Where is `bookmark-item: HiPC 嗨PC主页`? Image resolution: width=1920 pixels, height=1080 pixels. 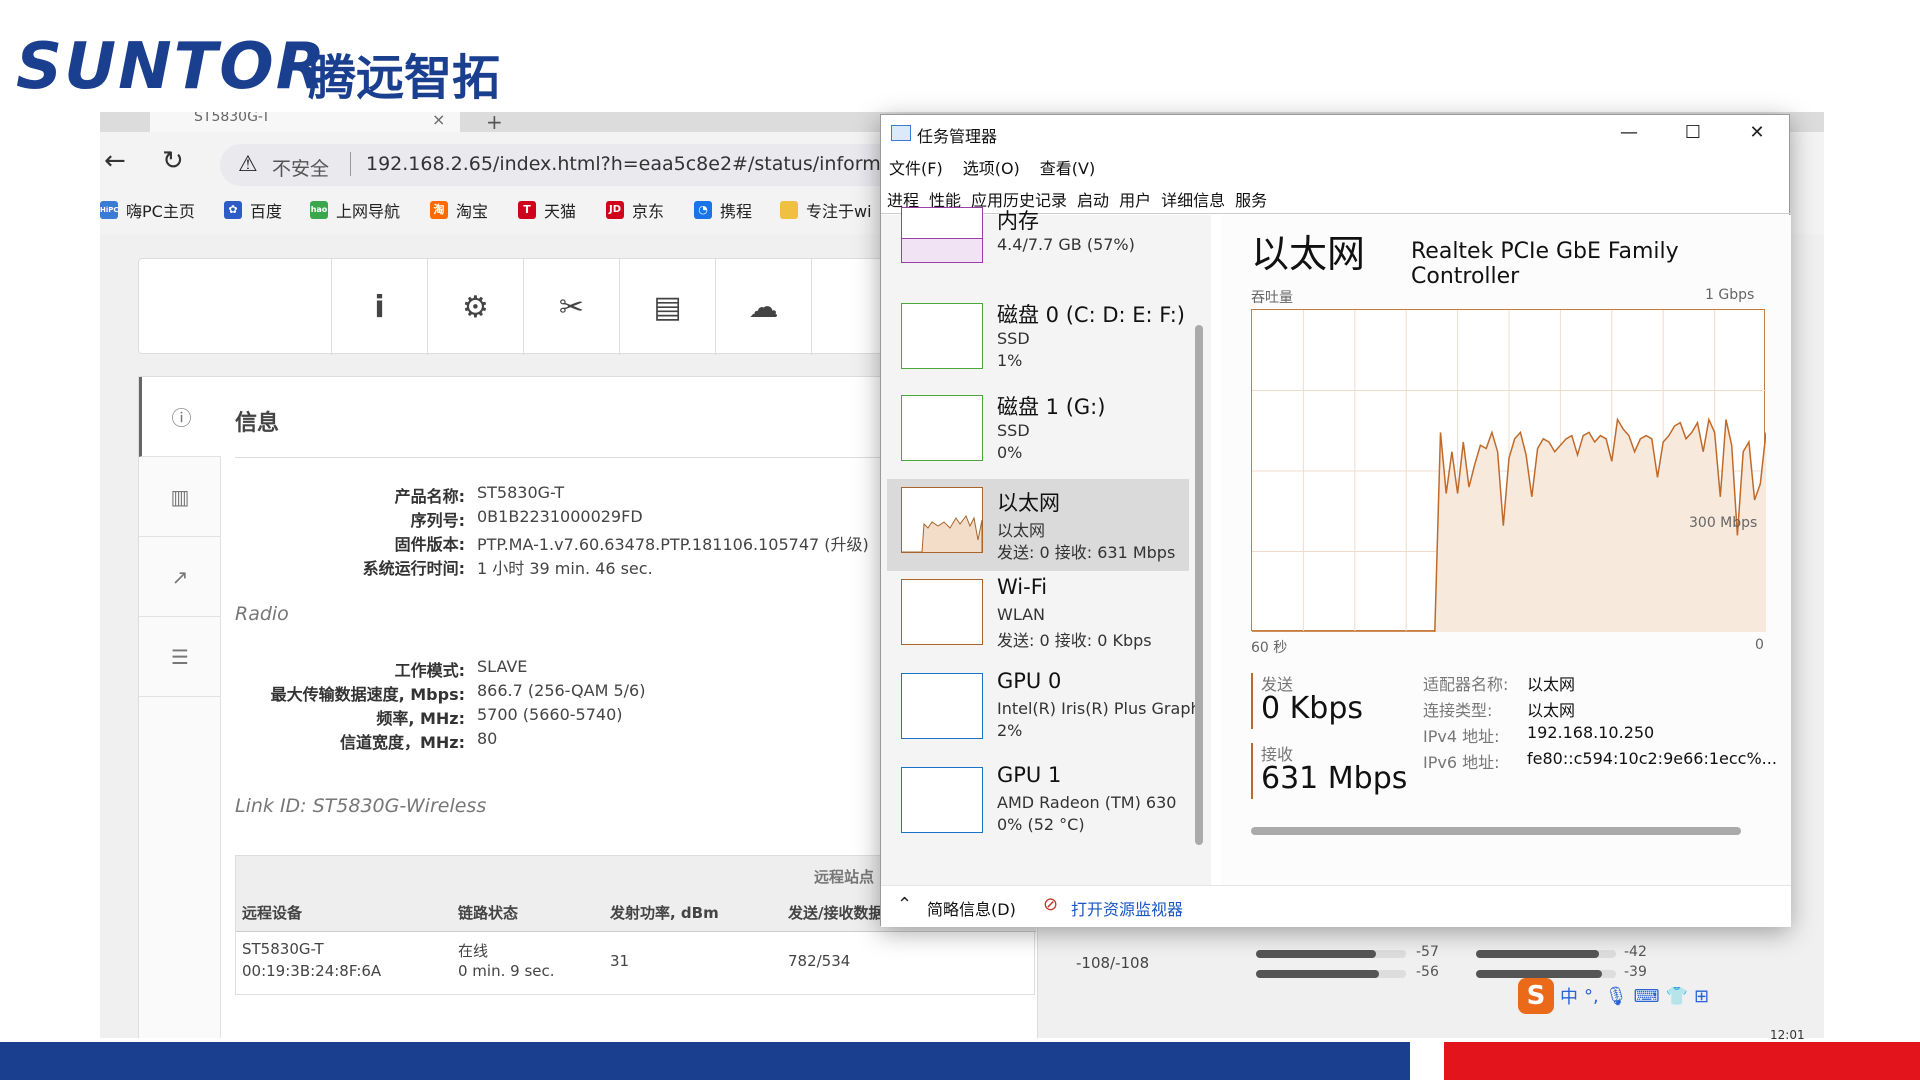 bookmark-item: HiPC 嗨PC主页 is located at coordinates (147, 210).